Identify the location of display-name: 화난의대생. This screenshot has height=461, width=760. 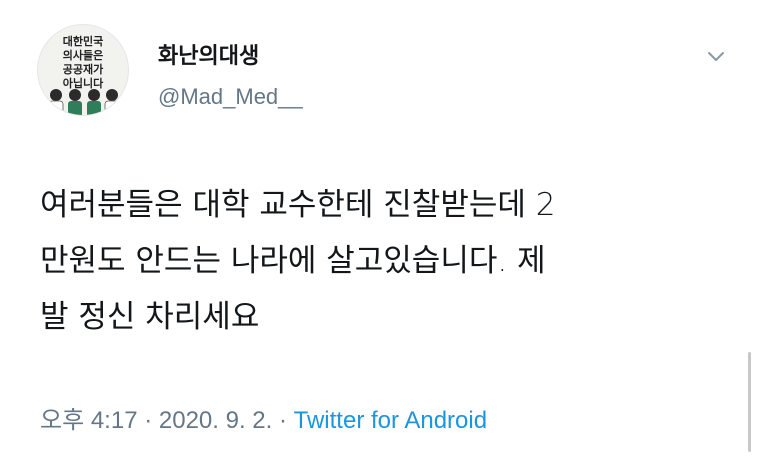
(208, 54).